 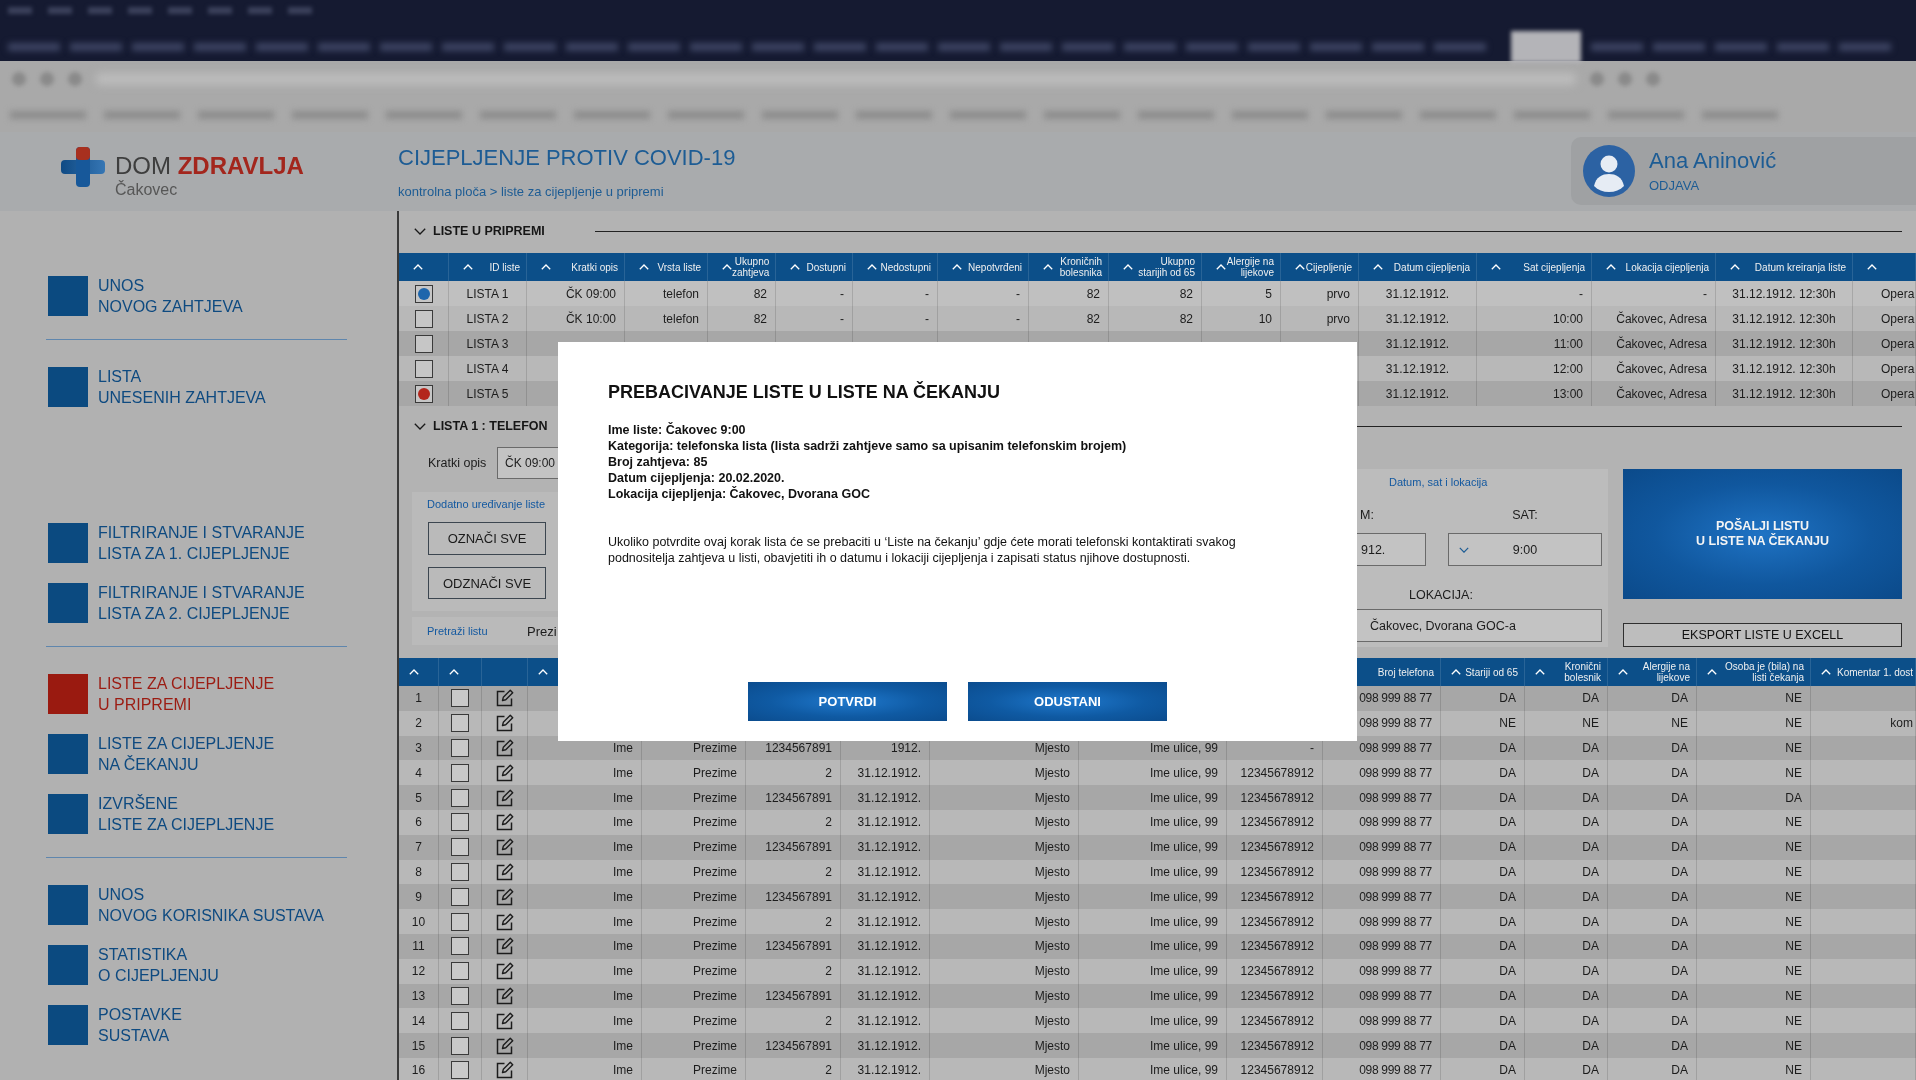 I want to click on column-header: Ukupno zahtjeva, so click(x=751, y=267).